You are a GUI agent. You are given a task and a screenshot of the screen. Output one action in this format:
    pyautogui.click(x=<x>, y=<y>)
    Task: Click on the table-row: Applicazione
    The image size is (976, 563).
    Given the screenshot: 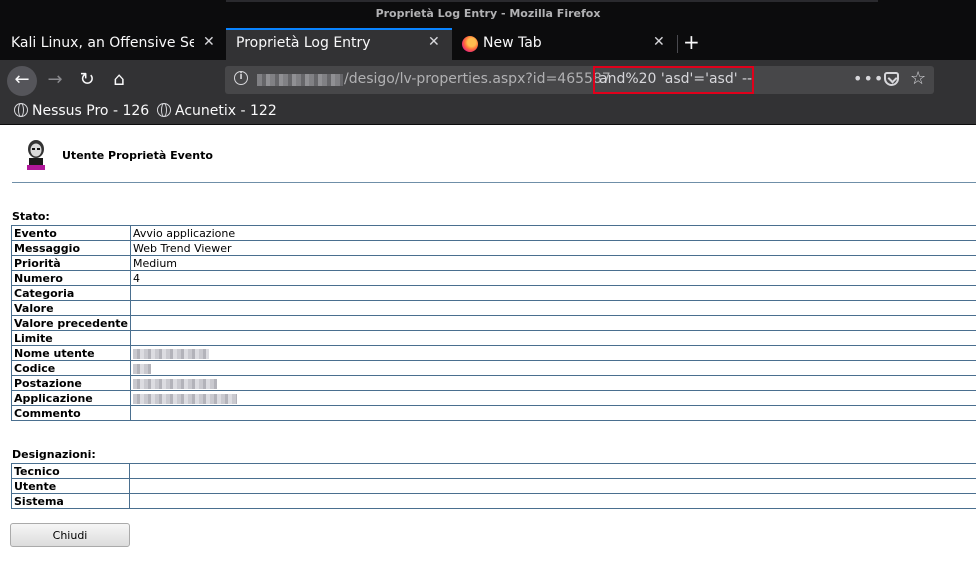 What is the action you would take?
    pyautogui.click(x=493, y=398)
    